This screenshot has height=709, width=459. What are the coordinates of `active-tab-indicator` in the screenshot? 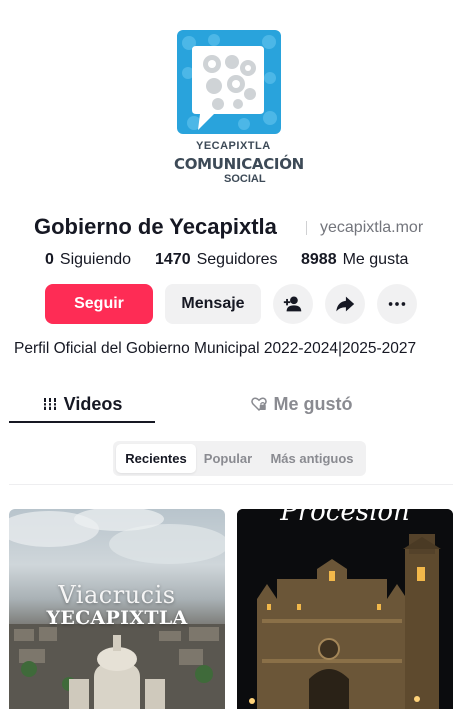 It's located at (82, 422).